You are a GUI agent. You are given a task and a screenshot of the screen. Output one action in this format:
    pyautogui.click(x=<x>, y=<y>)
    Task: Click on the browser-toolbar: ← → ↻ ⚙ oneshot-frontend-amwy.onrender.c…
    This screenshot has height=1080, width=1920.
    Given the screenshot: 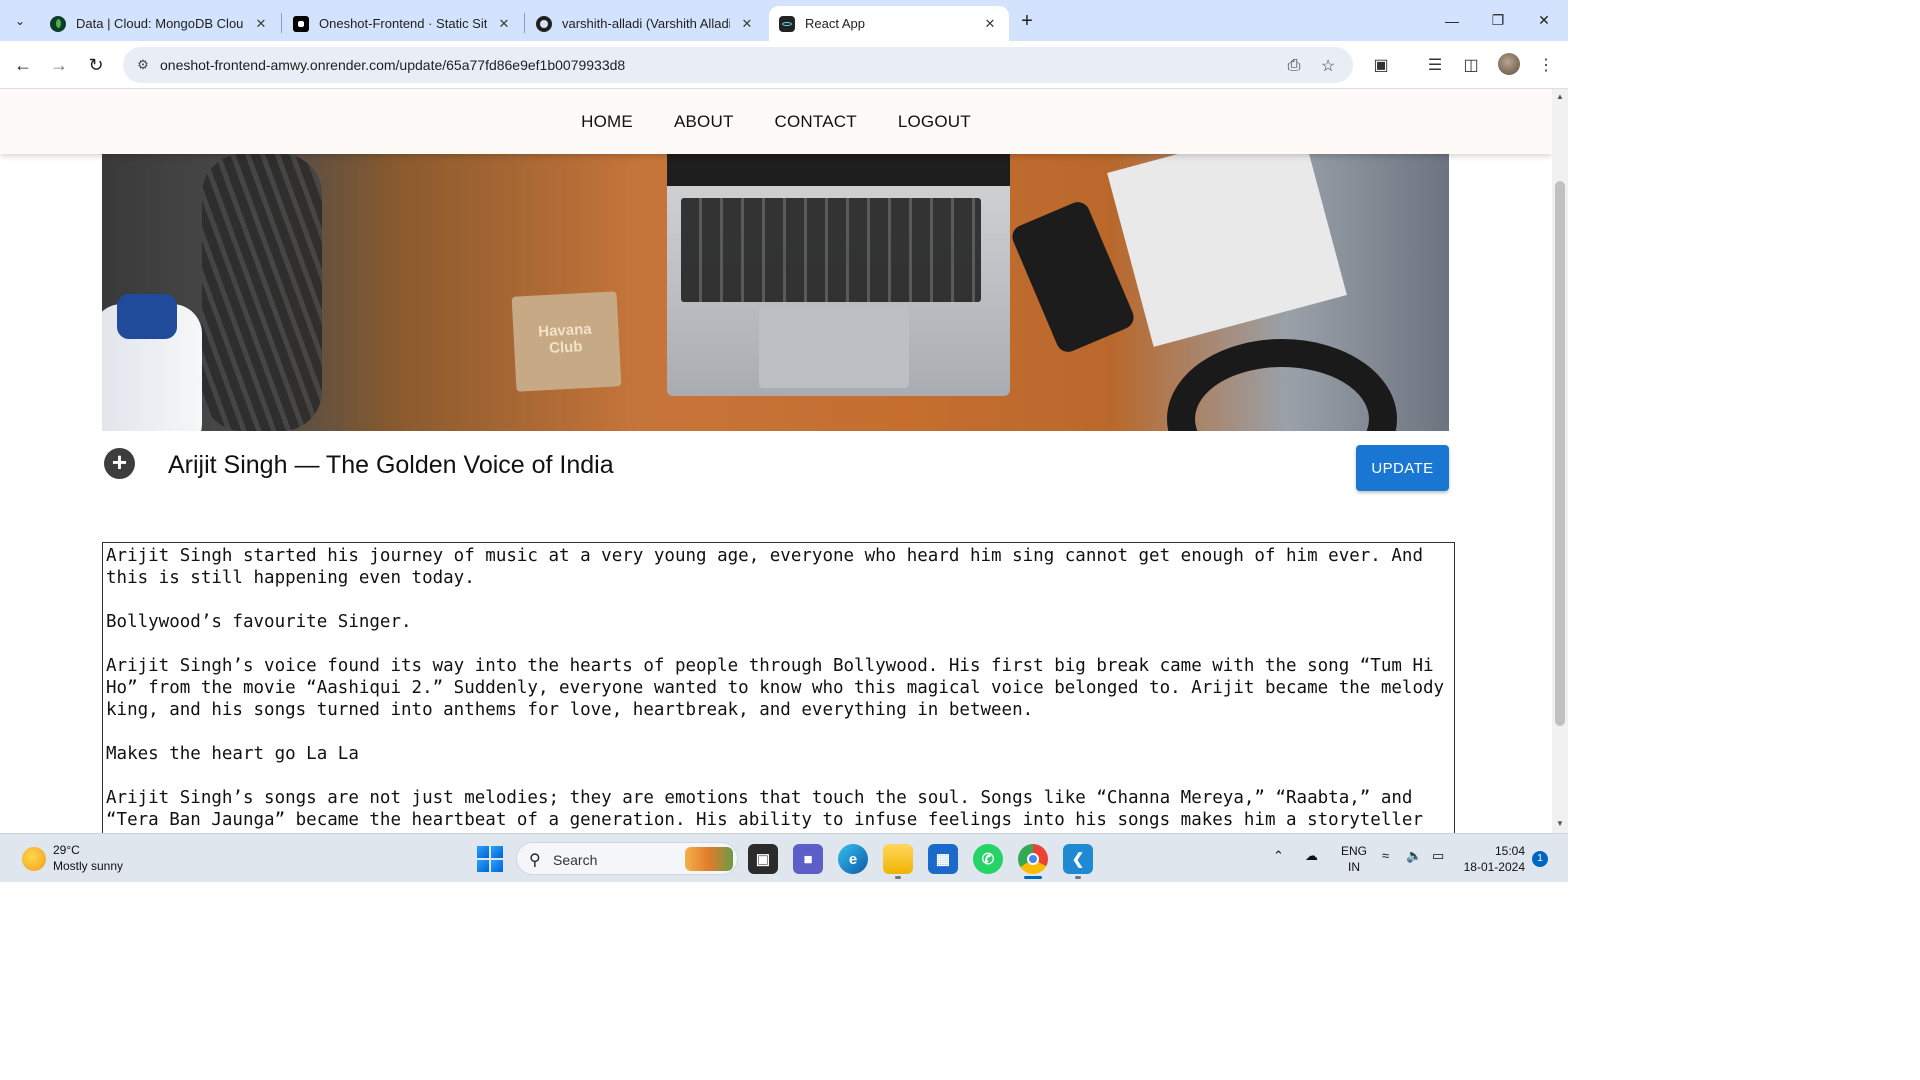 What is the action you would take?
    pyautogui.click(x=784, y=65)
    